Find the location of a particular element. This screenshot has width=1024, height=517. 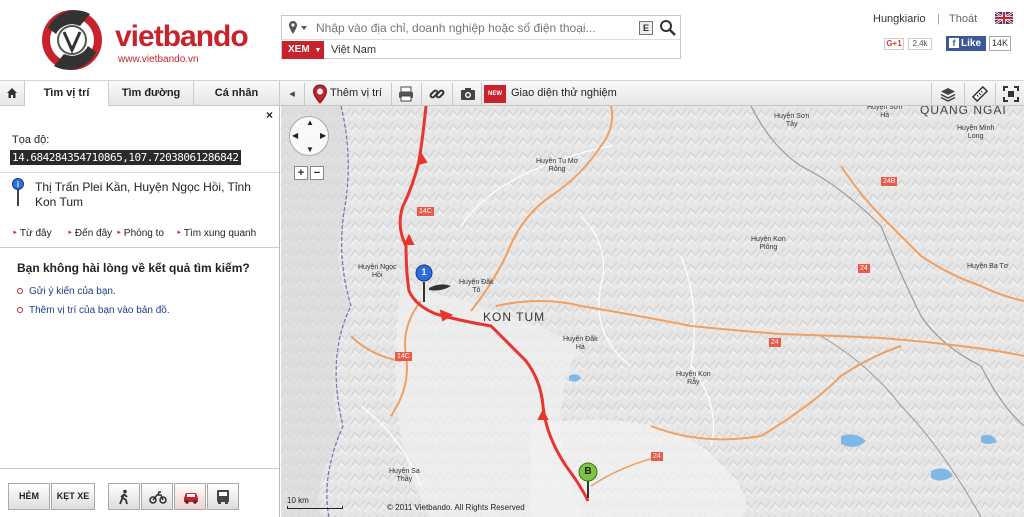

road-number-tag: 24B is located at coordinates (889, 181).